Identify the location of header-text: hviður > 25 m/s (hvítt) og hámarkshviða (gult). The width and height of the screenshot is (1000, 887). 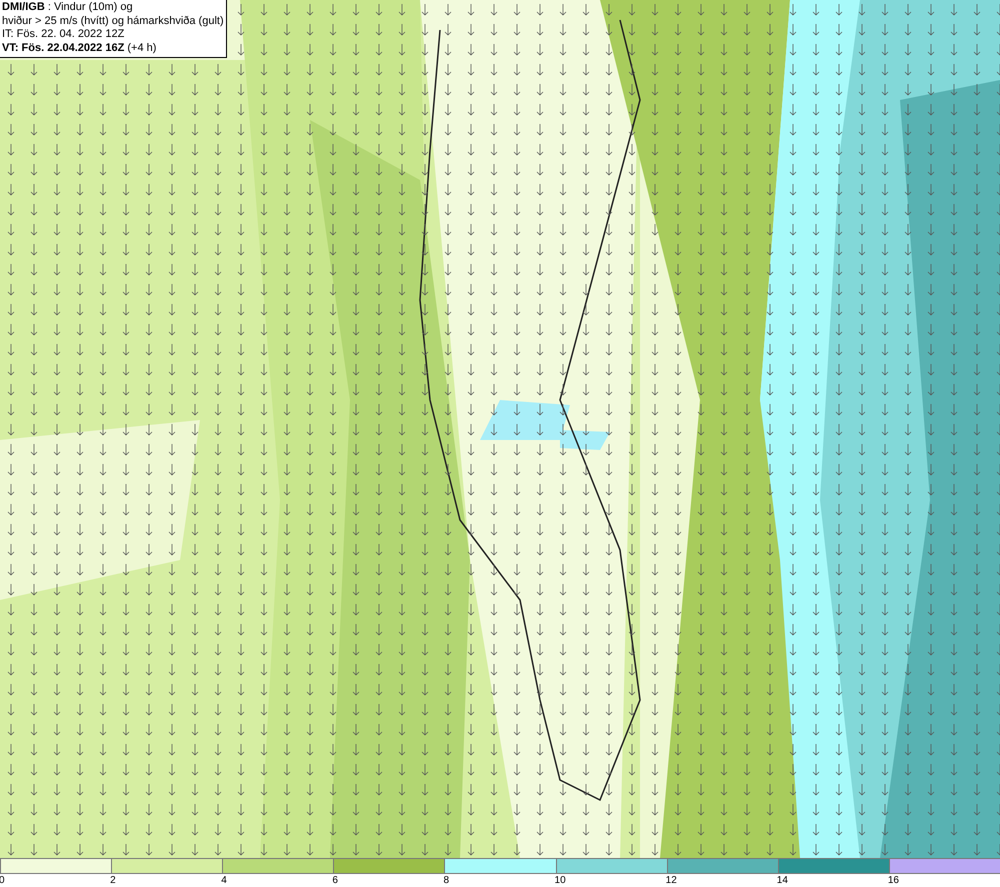
(113, 21).